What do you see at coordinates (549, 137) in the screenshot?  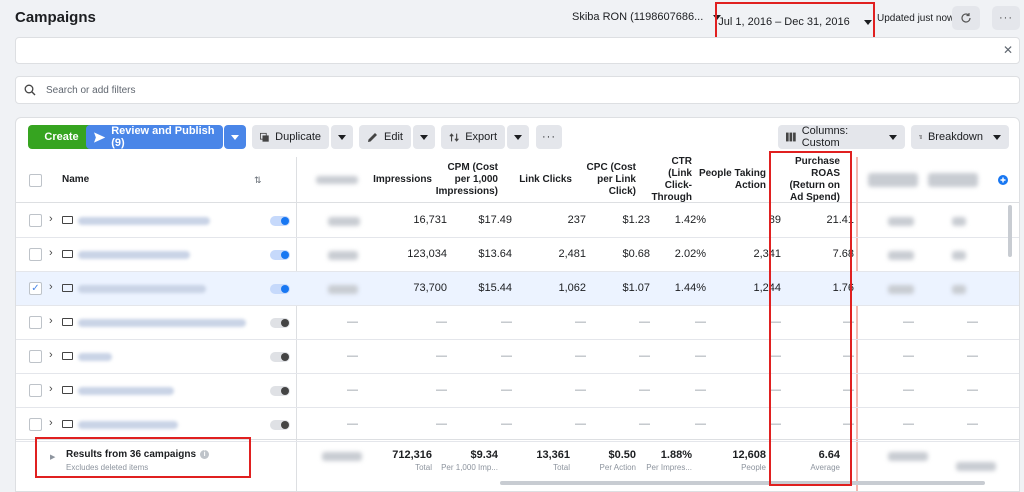 I see `more-actions-button: ···` at bounding box center [549, 137].